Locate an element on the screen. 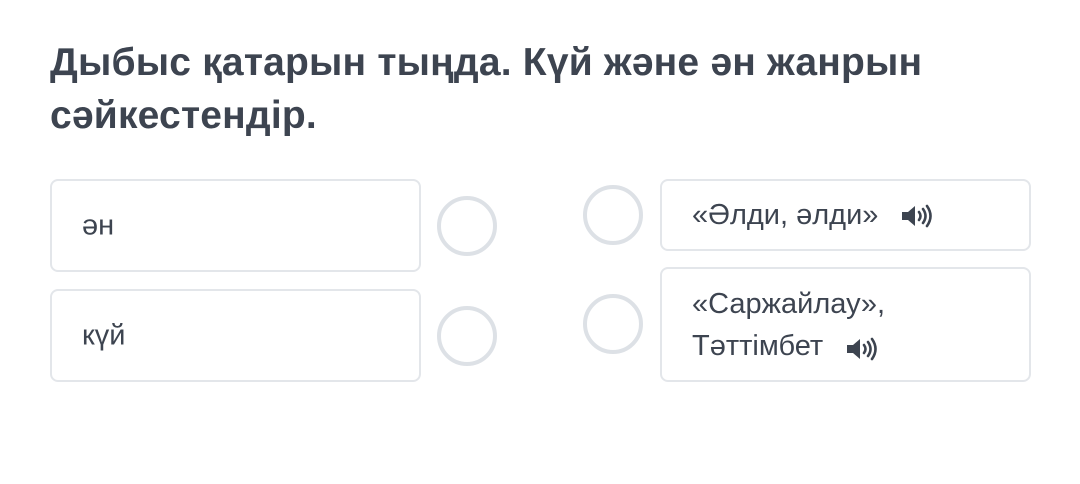  left-option-label: ән is located at coordinates (98, 225).